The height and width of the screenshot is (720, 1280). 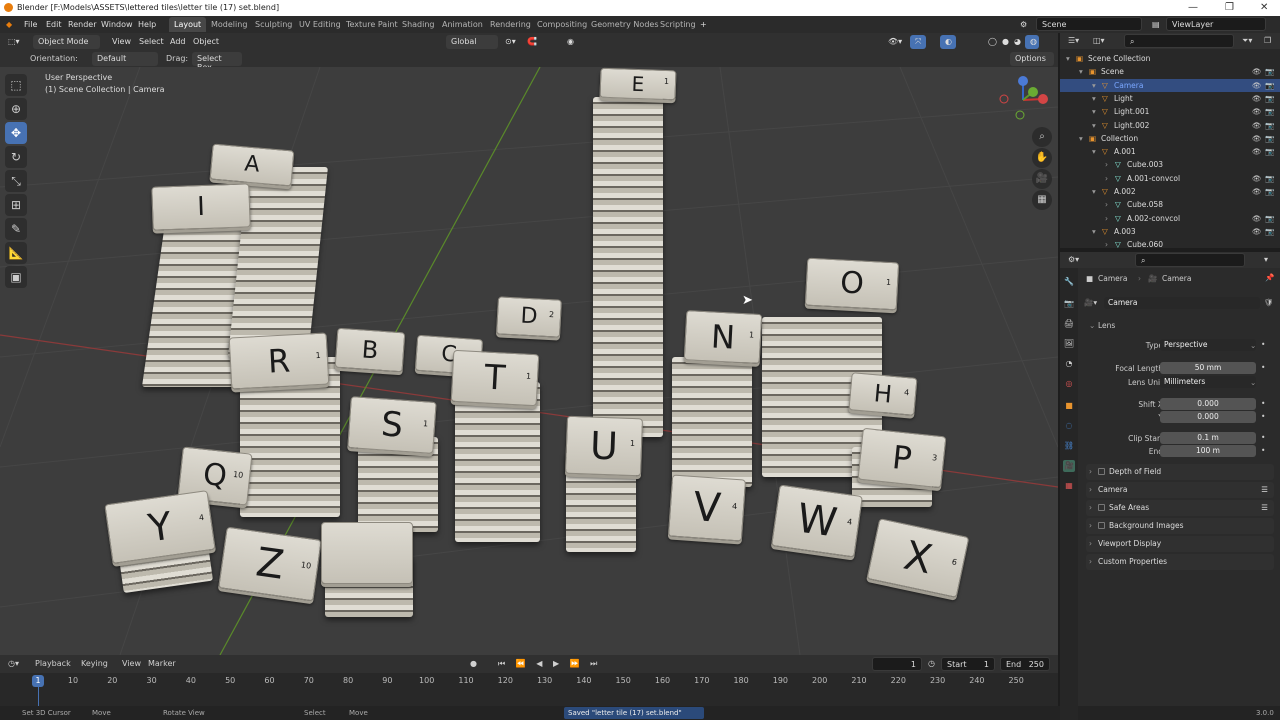 I want to click on solid-shading-icon: ●, so click(x=1005, y=41).